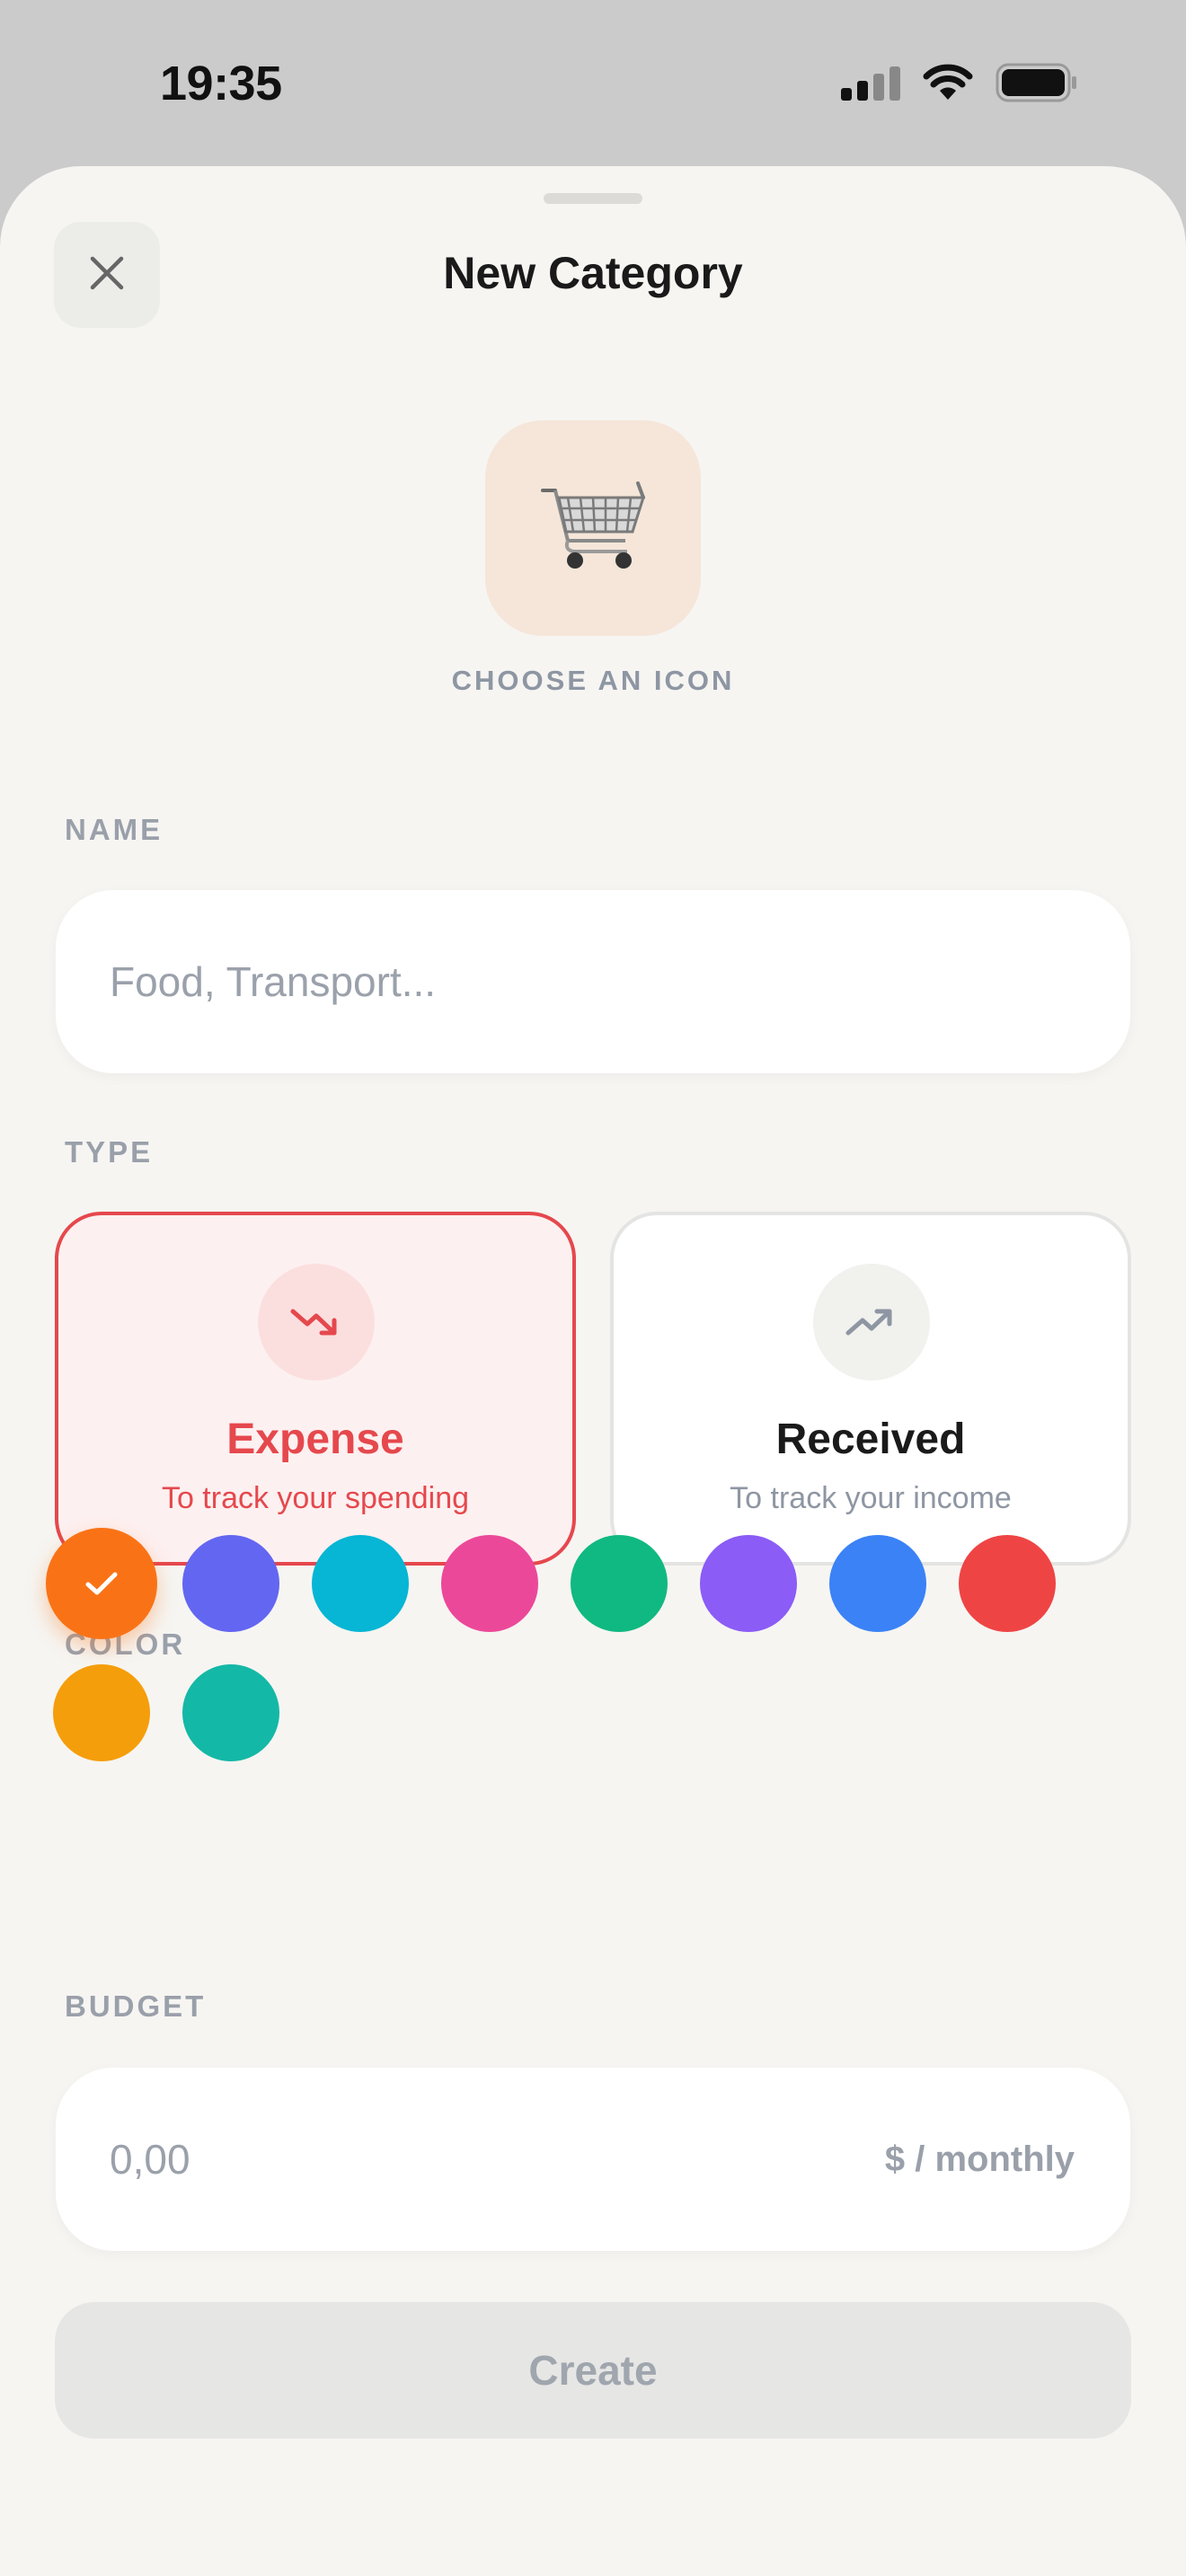 This screenshot has height=2576, width=1186. What do you see at coordinates (593, 273) in the screenshot?
I see `page-title: New Category` at bounding box center [593, 273].